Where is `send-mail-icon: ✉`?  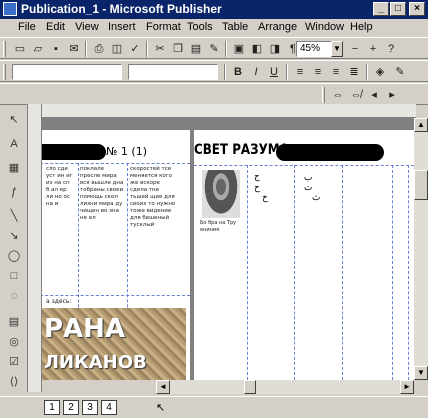
send-mail-icon: ✉ is located at coordinates (74, 49).